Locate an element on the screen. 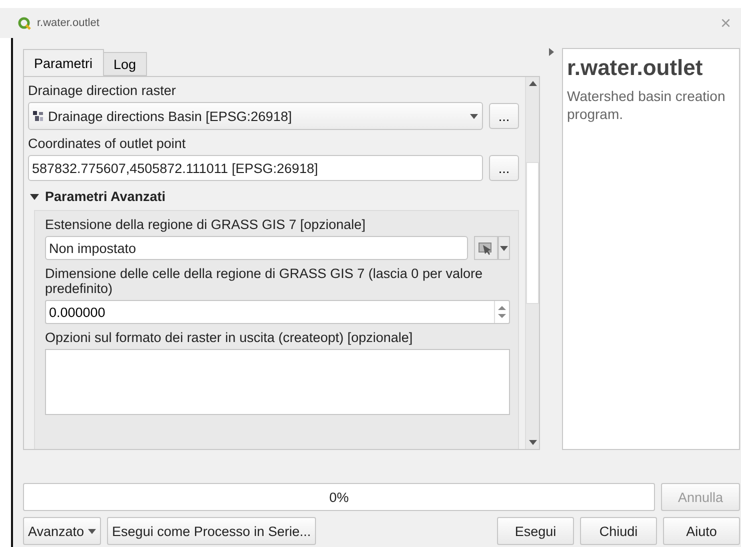  coordinates-field: 587832.775607,4505872.111011 [EPSG:26918] is located at coordinates (255, 168).